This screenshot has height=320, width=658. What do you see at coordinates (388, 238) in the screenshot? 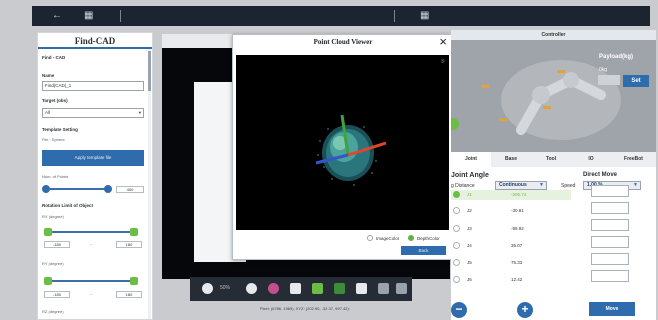
I see `image-color-label: ImageColor` at bounding box center [388, 238].